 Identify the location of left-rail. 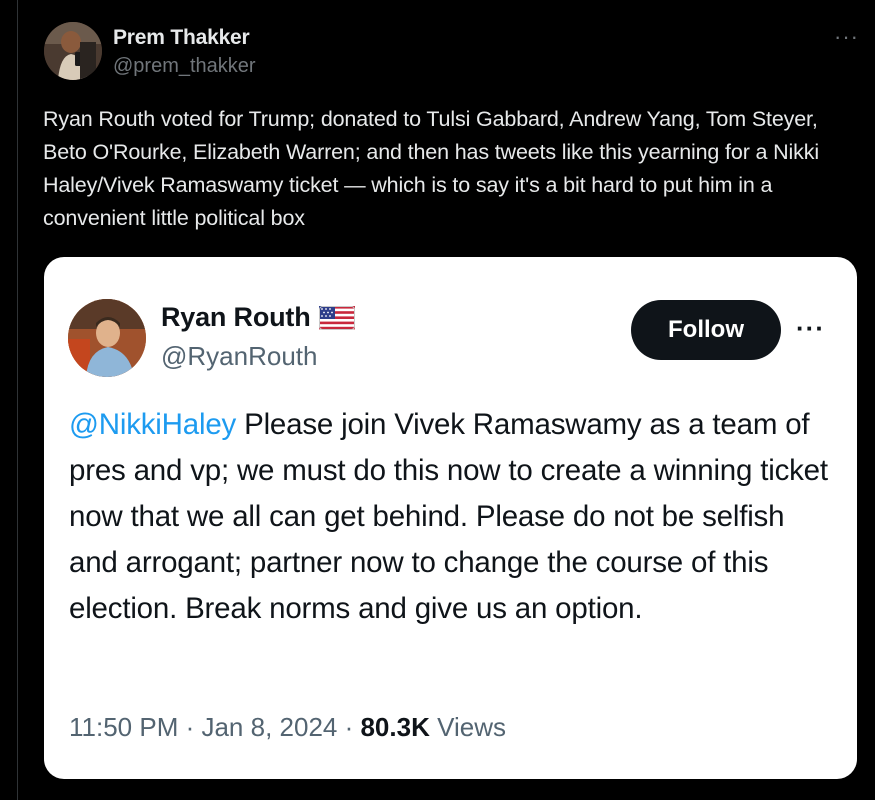
(9, 400).